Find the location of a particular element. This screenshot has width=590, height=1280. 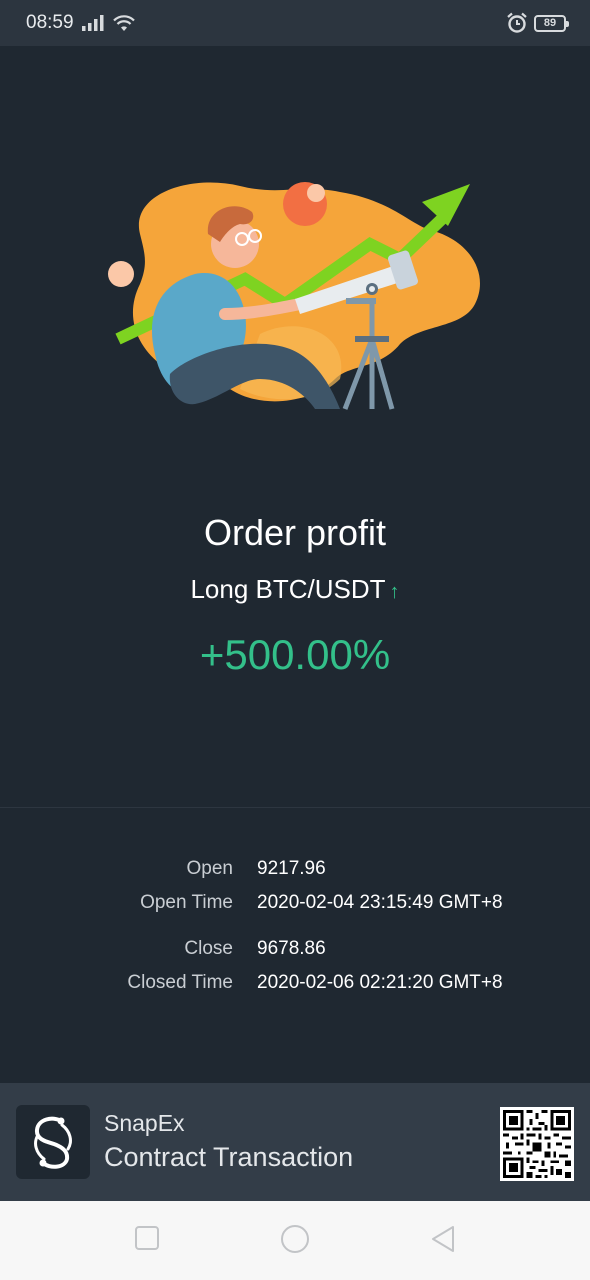

battery-icon: 89 is located at coordinates (551, 23).